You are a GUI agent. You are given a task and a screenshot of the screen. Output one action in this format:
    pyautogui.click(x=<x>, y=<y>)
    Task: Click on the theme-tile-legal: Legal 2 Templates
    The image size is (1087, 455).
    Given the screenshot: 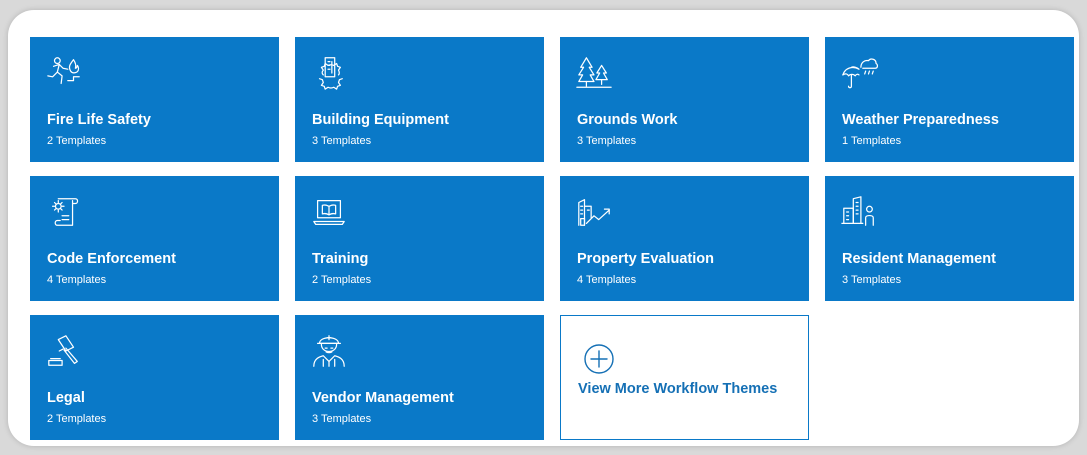 What is the action you would take?
    pyautogui.click(x=154, y=377)
    